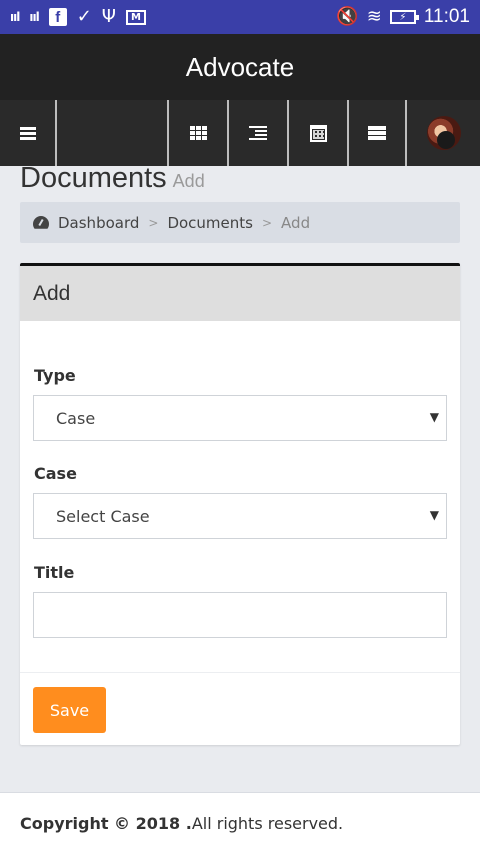 This screenshot has width=480, height=854. I want to click on page-subtitle: Add, so click(188, 181).